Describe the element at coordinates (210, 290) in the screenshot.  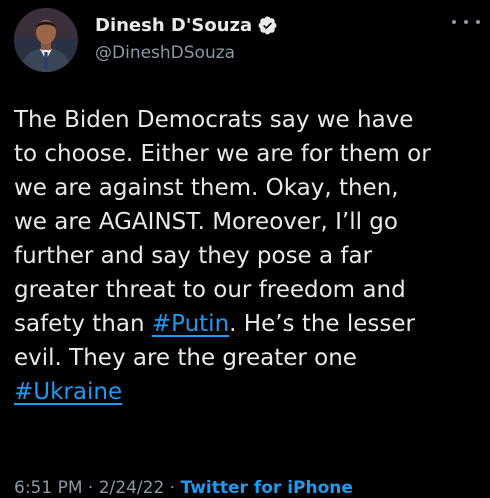
I see `tweet-text-line: greater threat to our freedom and` at that location.